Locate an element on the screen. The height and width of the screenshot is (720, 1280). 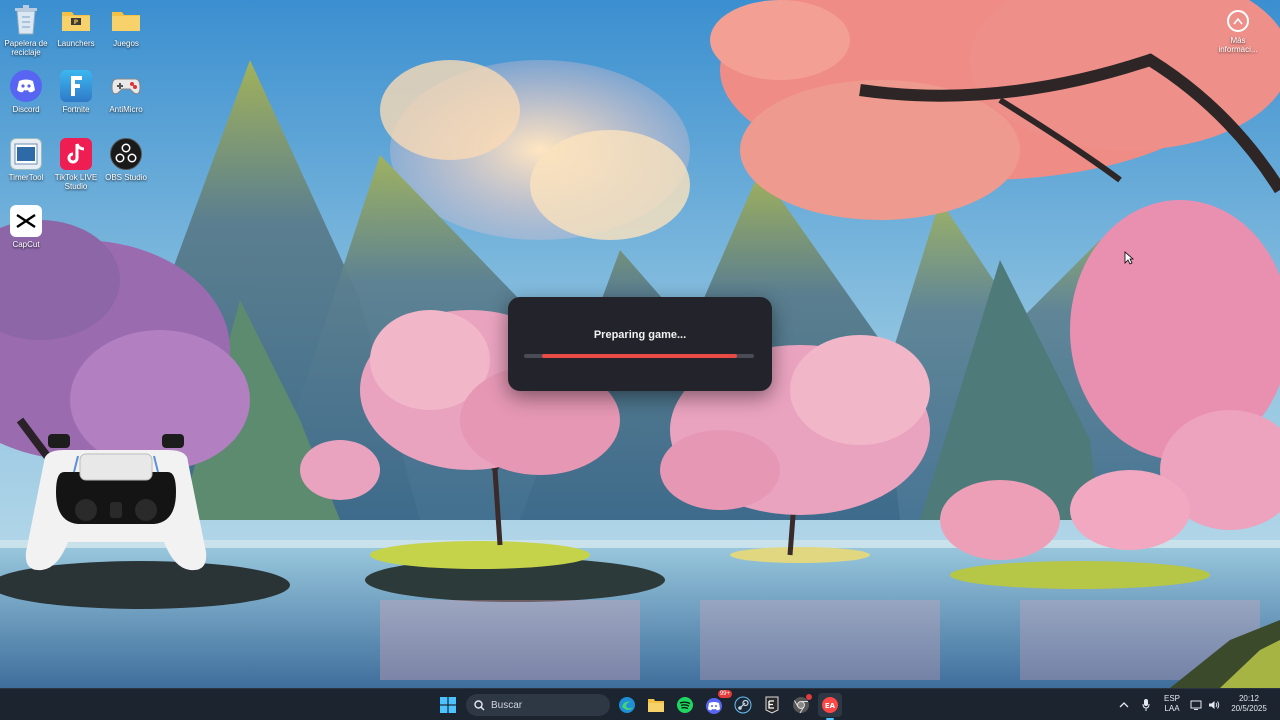
microphone-button is located at coordinates (1146, 705).